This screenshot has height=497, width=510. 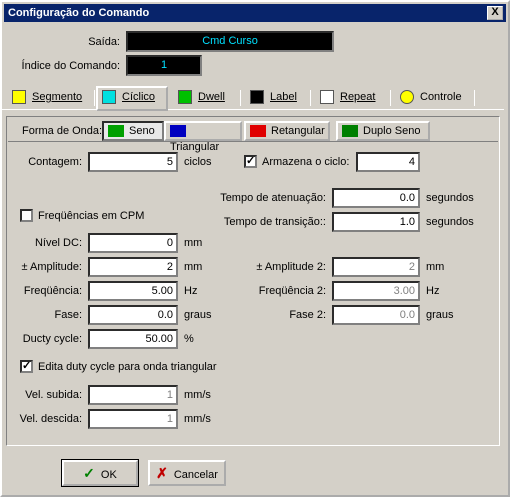 I want to click on wave-retangular-button: Retangular, so click(x=287, y=131).